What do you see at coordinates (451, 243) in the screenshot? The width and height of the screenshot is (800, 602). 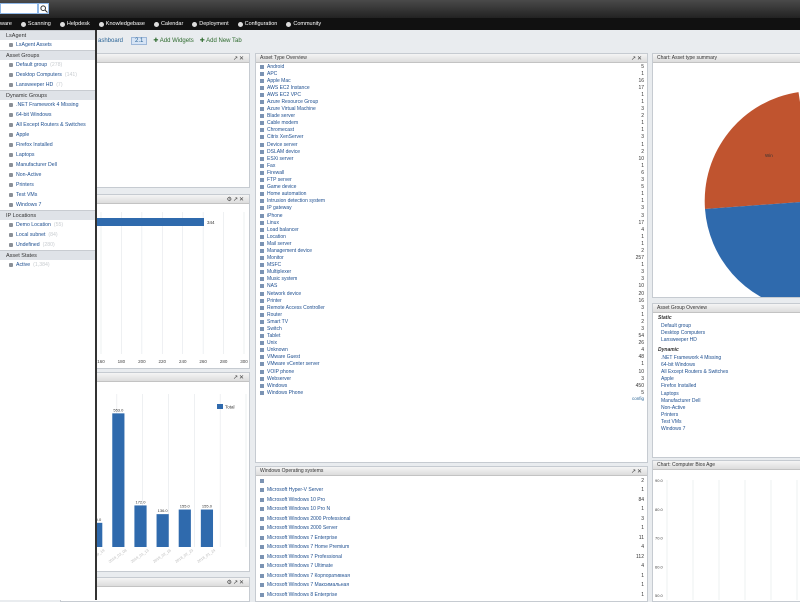 I see `list-row: Mail server 1` at bounding box center [451, 243].